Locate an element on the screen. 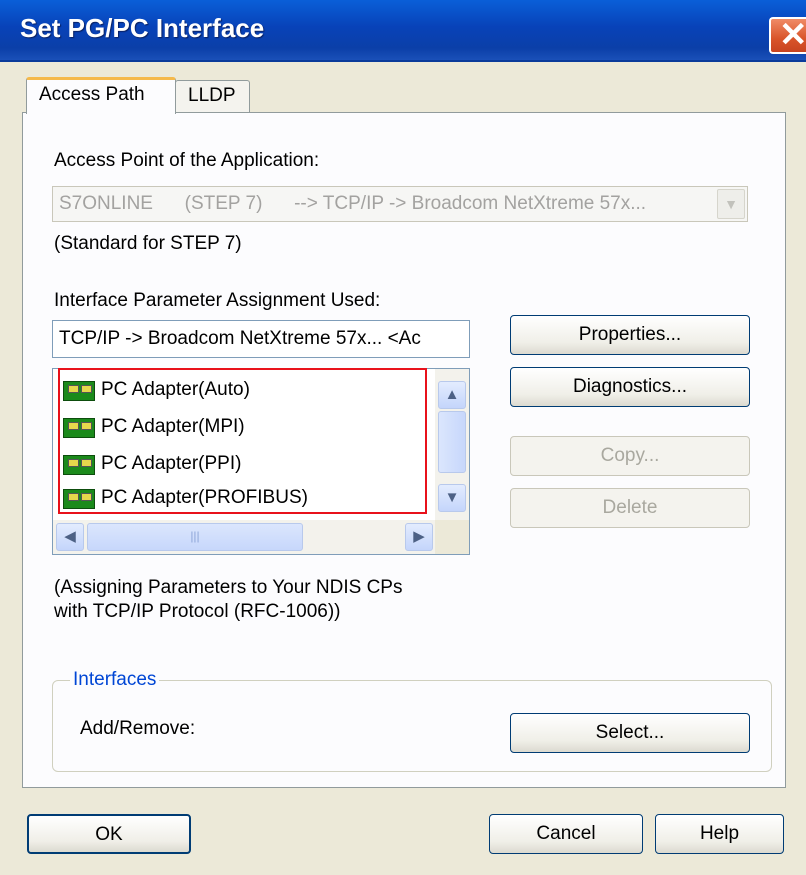  delete-button: Delete is located at coordinates (630, 508).